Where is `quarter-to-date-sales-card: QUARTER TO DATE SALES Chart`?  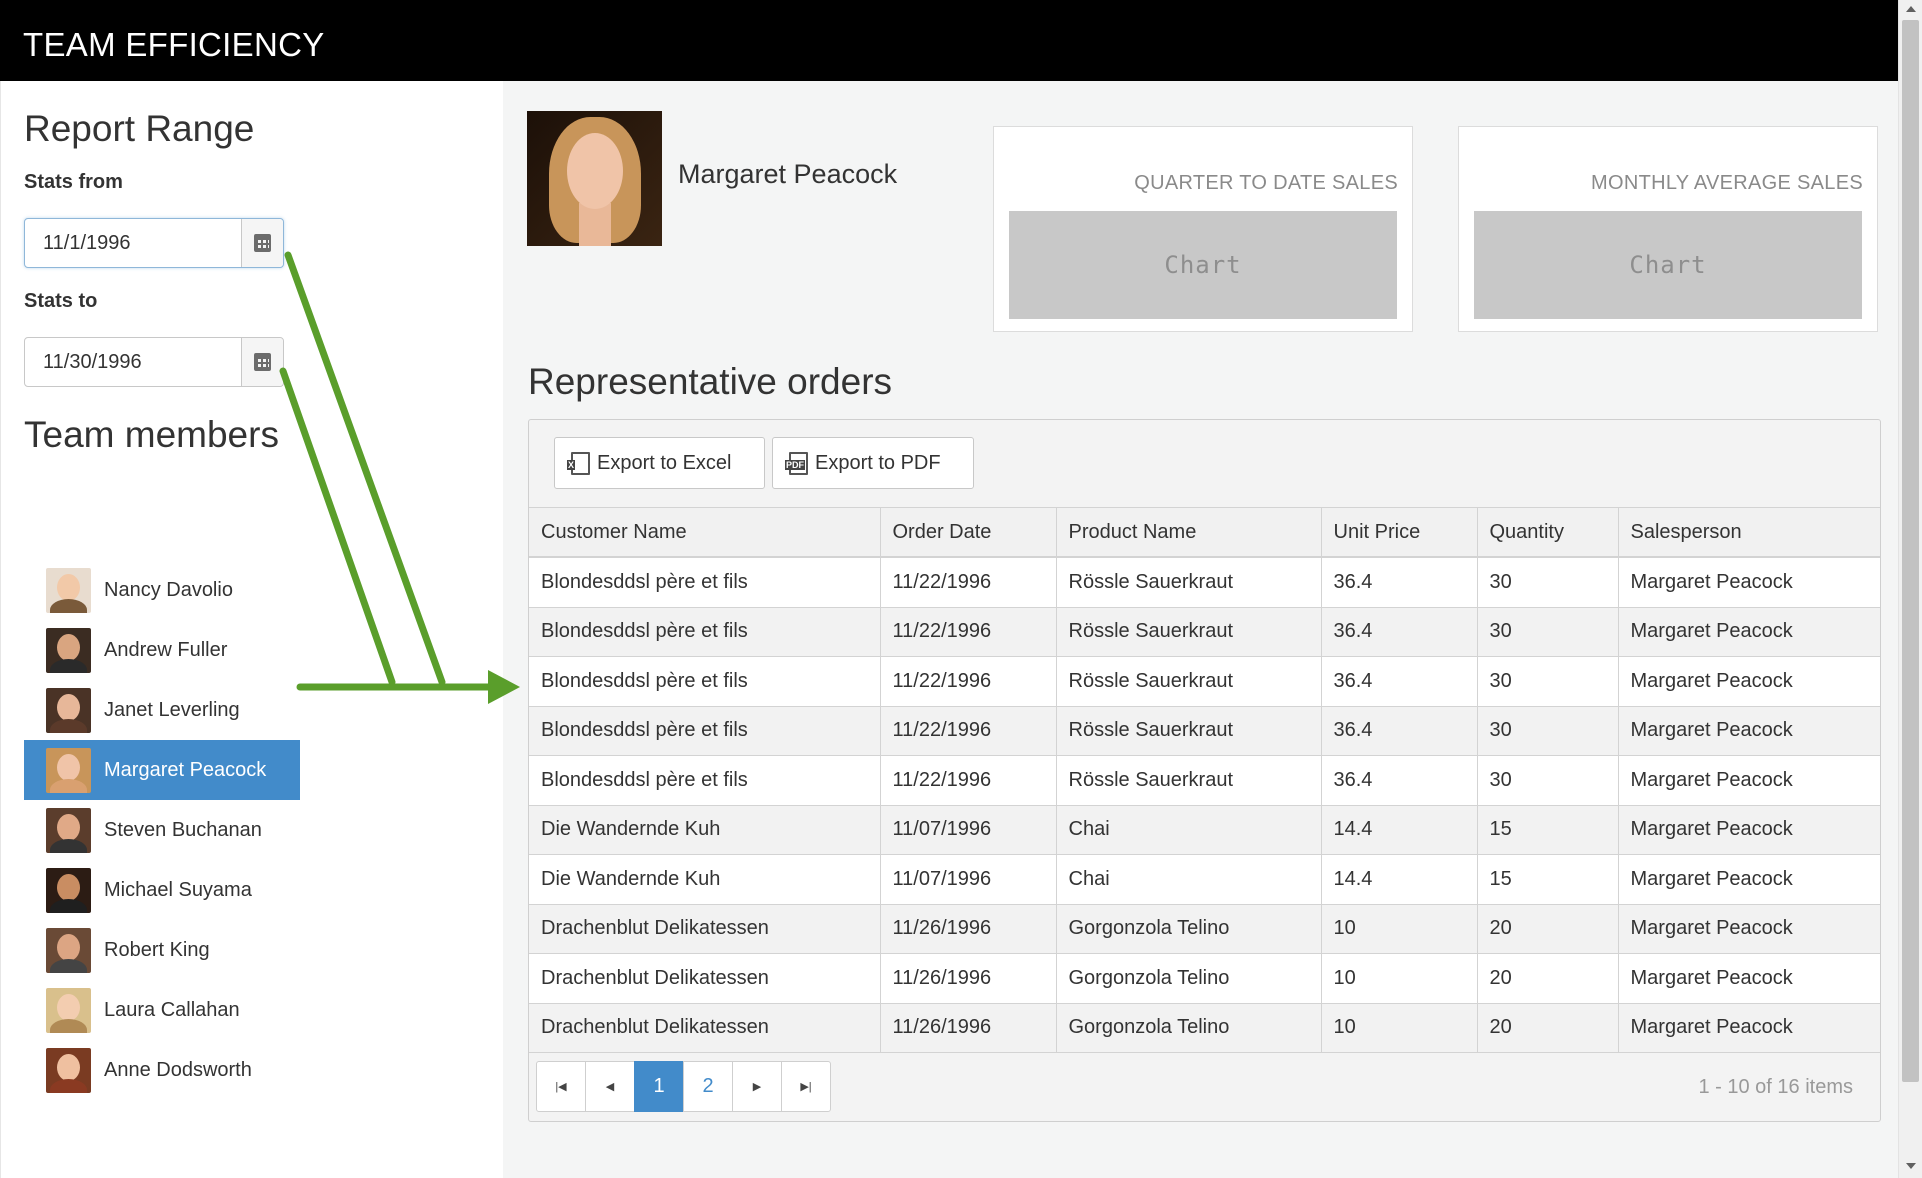
quarter-to-date-sales-card: QUARTER TO DATE SALES Chart is located at coordinates (1203, 229).